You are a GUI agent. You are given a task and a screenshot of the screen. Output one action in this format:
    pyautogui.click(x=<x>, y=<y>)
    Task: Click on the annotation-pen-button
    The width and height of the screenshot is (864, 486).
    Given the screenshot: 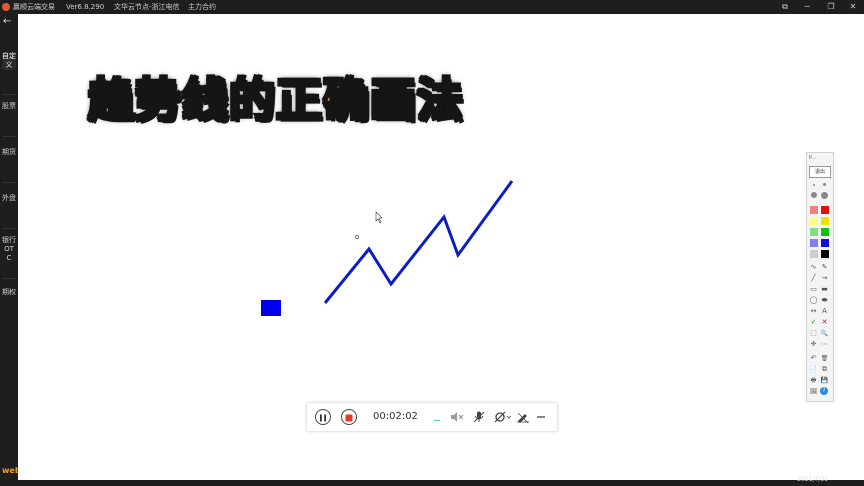 What is the action you would take?
    pyautogui.click(x=523, y=417)
    